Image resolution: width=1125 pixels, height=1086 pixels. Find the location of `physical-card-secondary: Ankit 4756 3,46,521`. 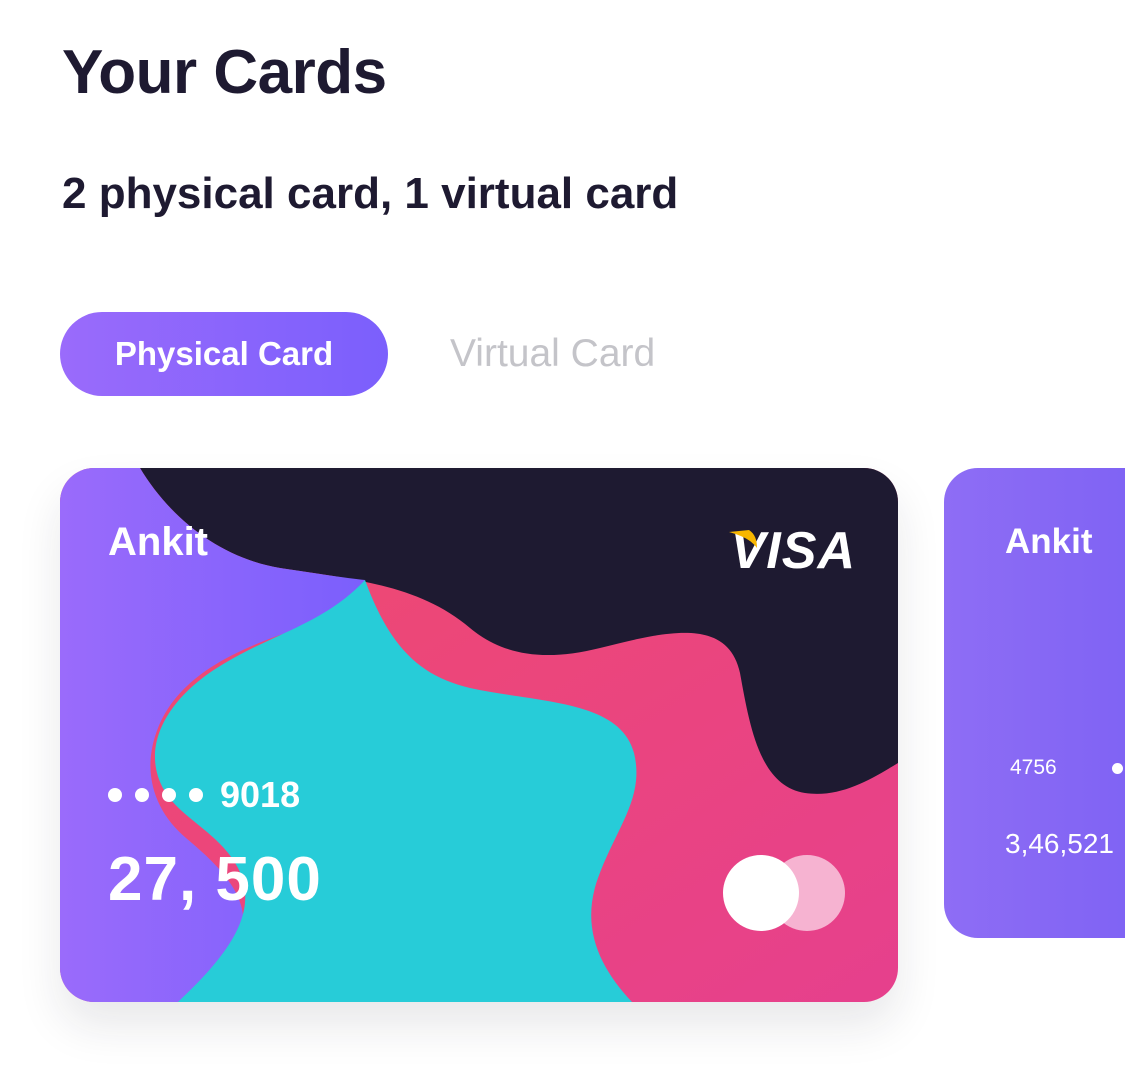

physical-card-secondary: Ankit 4756 3,46,521 is located at coordinates (1034, 703).